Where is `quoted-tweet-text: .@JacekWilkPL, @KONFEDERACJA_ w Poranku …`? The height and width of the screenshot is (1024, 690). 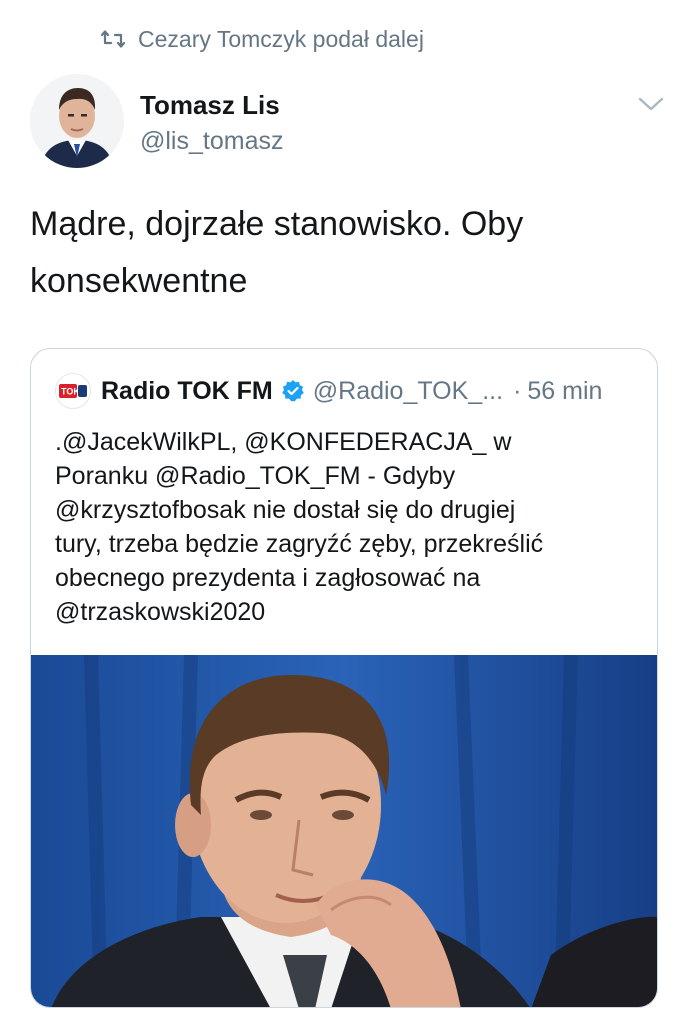 quoted-tweet-text: .@JacekWilkPL, @KONFEDERACJA_ w Poranku … is located at coordinates (299, 527).